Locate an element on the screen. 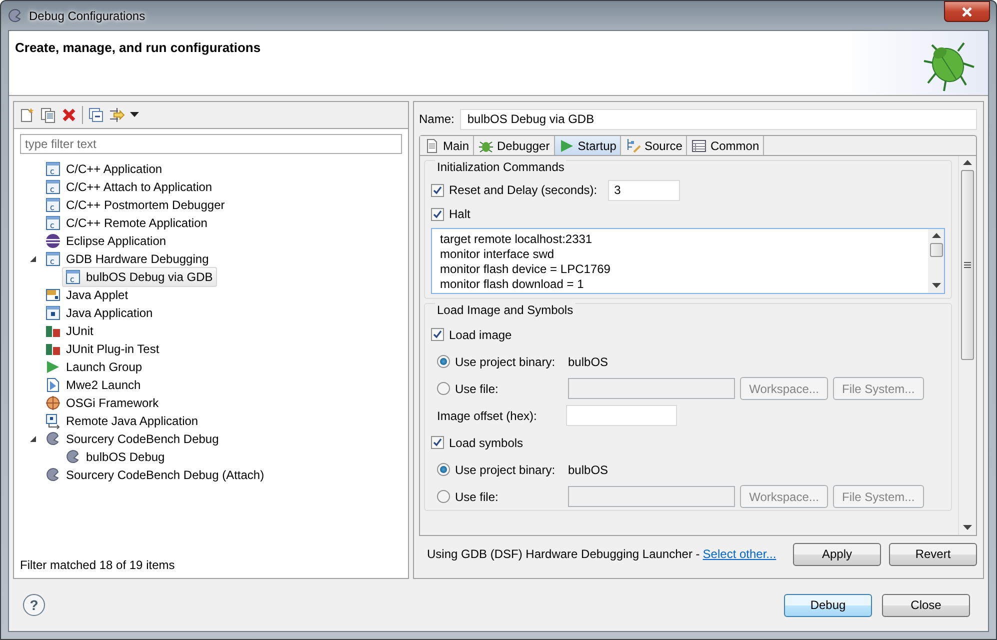 The width and height of the screenshot is (997, 640). tab: Startup is located at coordinates (588, 145).